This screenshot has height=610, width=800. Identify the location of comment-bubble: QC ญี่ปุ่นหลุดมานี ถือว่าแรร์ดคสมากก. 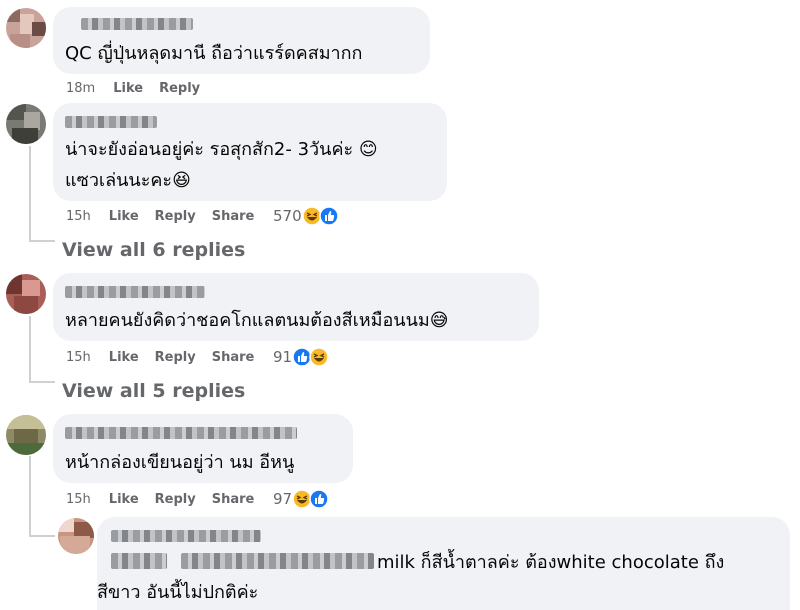
(241, 40).